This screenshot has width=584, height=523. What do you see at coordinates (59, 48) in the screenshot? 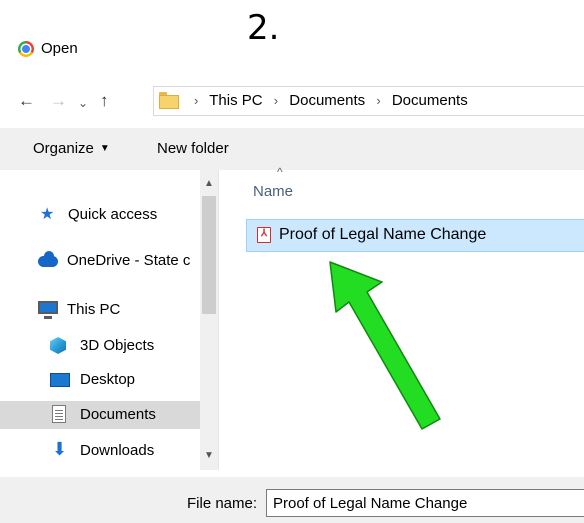
I see `dialog-title: Open` at bounding box center [59, 48].